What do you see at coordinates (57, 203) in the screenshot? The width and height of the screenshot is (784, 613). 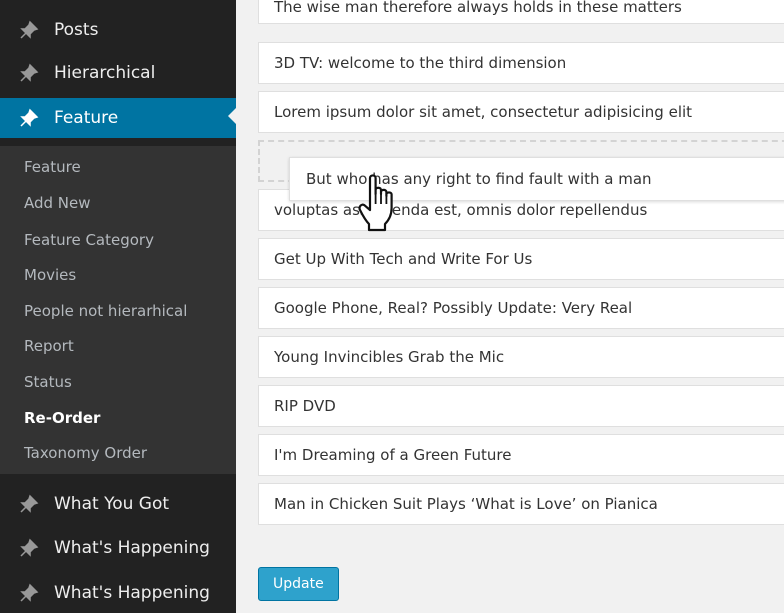 I see `submenu-item-add-new: Add New` at bounding box center [57, 203].